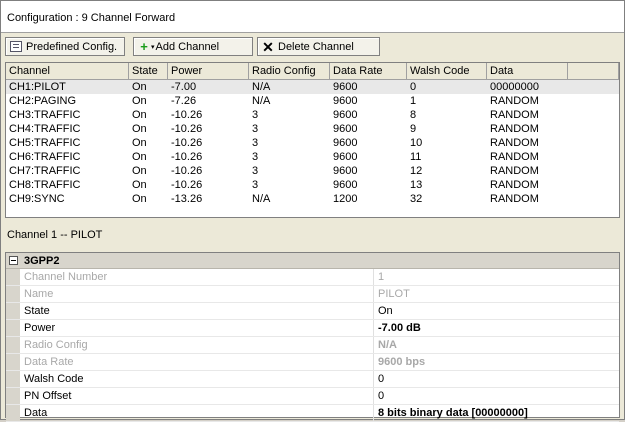 The image size is (625, 422). What do you see at coordinates (312, 261) in the screenshot?
I see `property-section-header: 3GPP2` at bounding box center [312, 261].